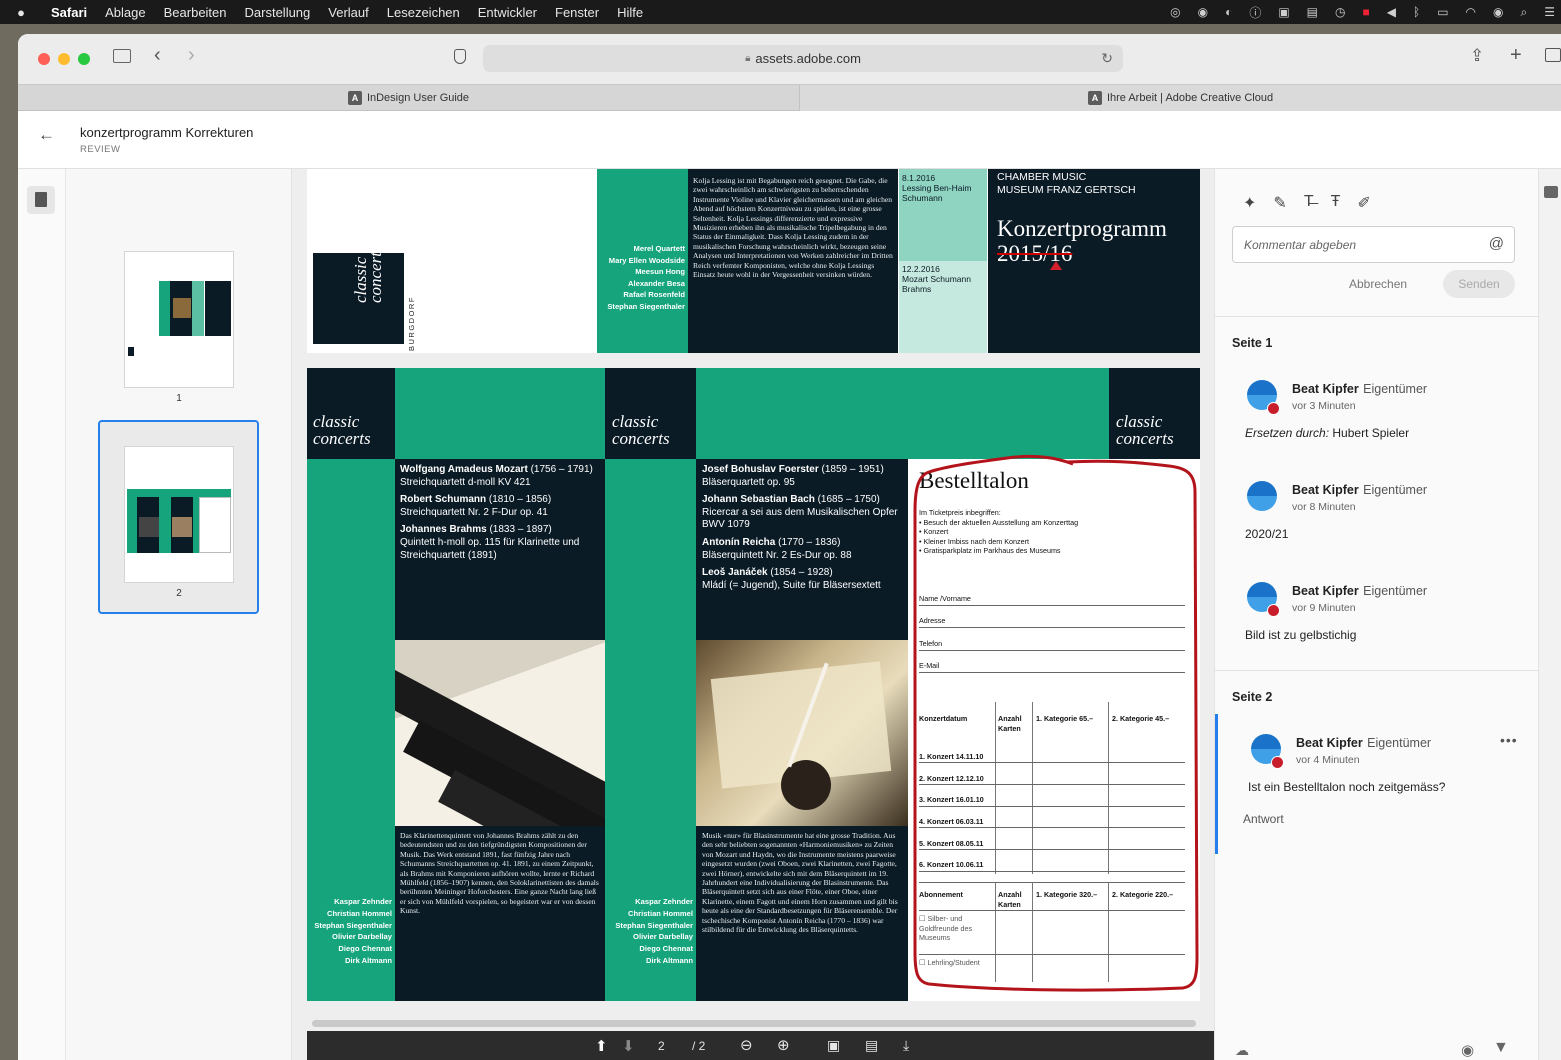 This screenshot has width=1561, height=1060. I want to click on flag-icon: ■, so click(1366, 12).